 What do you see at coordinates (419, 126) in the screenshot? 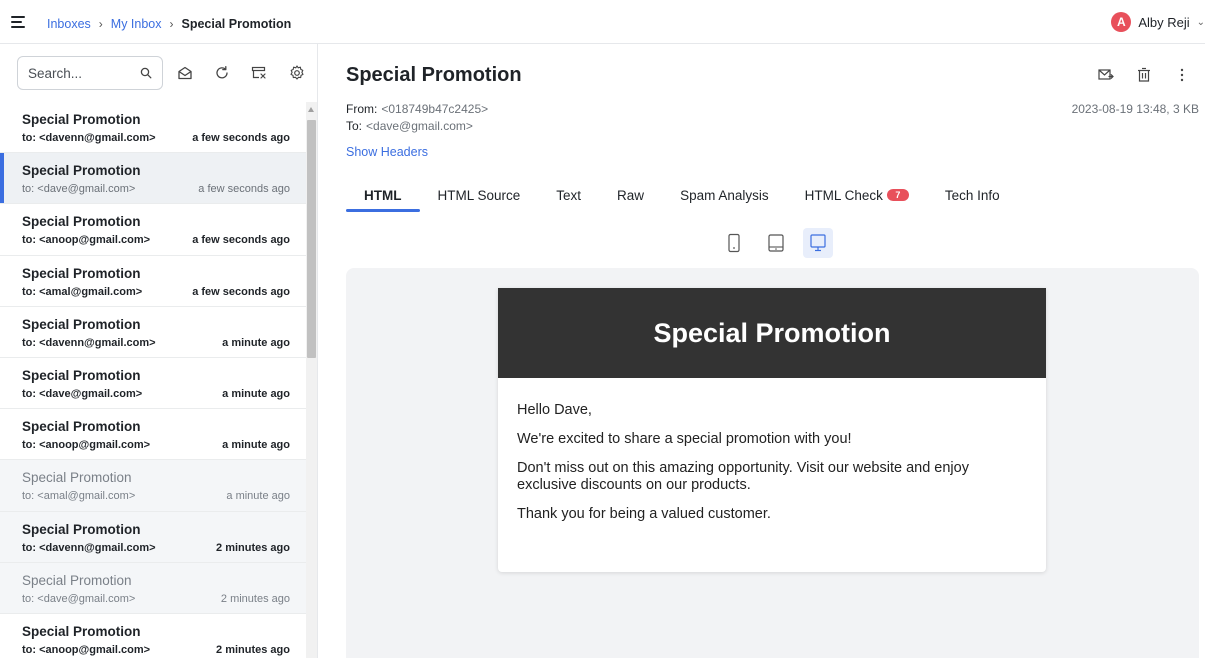
I see `to-address: <dave@gmail.com>` at bounding box center [419, 126].